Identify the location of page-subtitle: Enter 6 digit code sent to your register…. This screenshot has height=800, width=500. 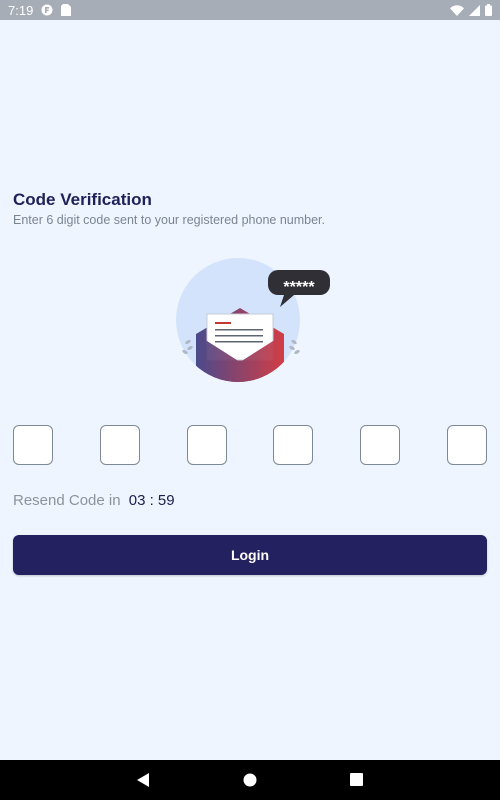
(169, 220).